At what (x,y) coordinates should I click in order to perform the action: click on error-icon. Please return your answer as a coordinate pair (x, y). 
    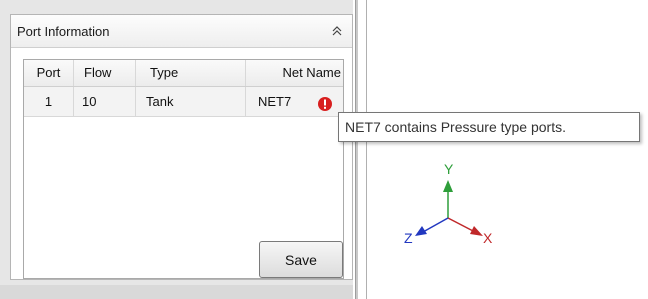
    Looking at the image, I should click on (325, 102).